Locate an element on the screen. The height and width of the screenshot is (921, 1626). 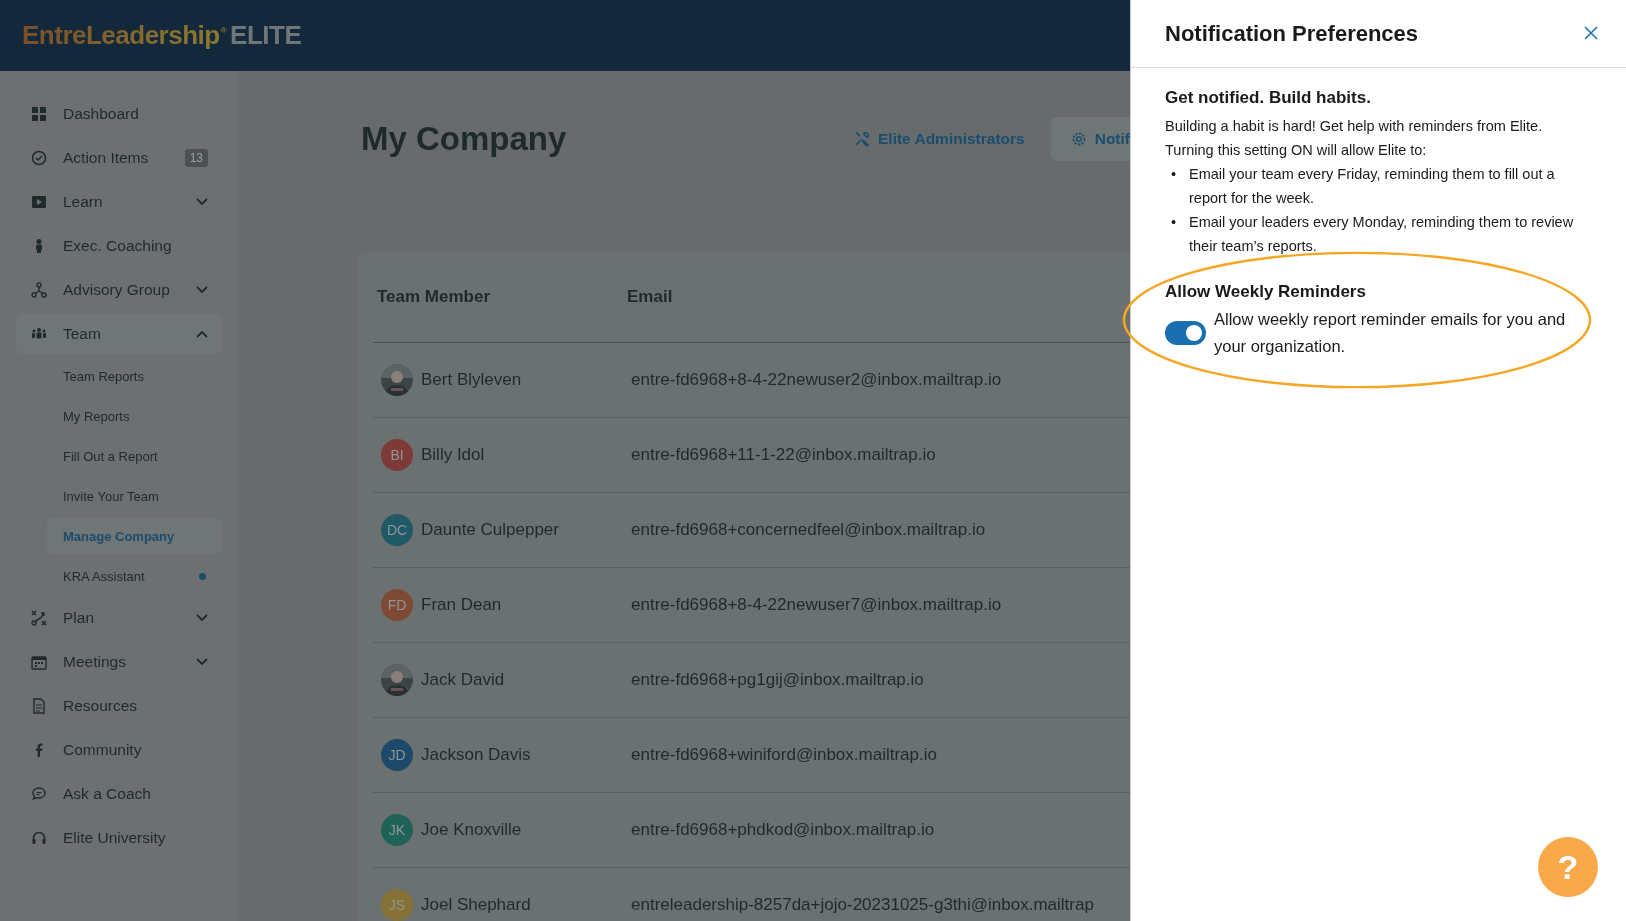
nav-subitem: Team Reports is located at coordinates (134, 376).